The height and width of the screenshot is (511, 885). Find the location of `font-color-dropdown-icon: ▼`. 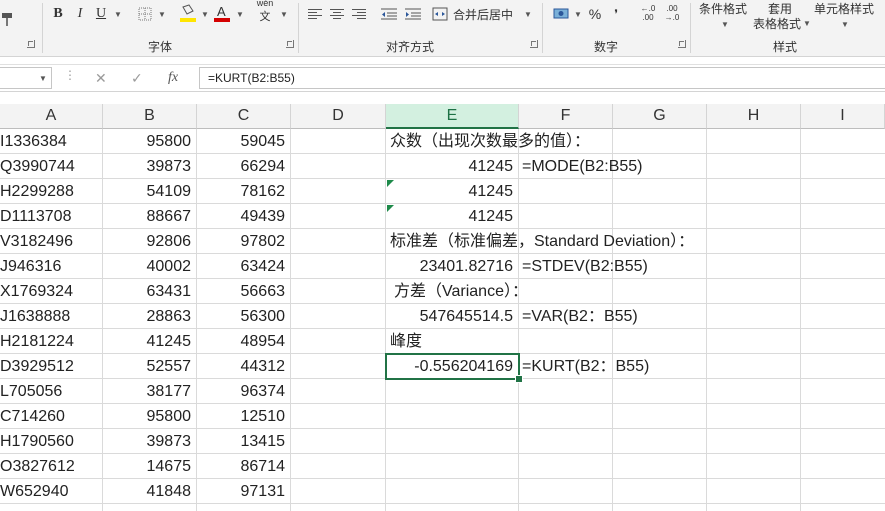

font-color-dropdown-icon: ▼ is located at coordinates (240, 14).